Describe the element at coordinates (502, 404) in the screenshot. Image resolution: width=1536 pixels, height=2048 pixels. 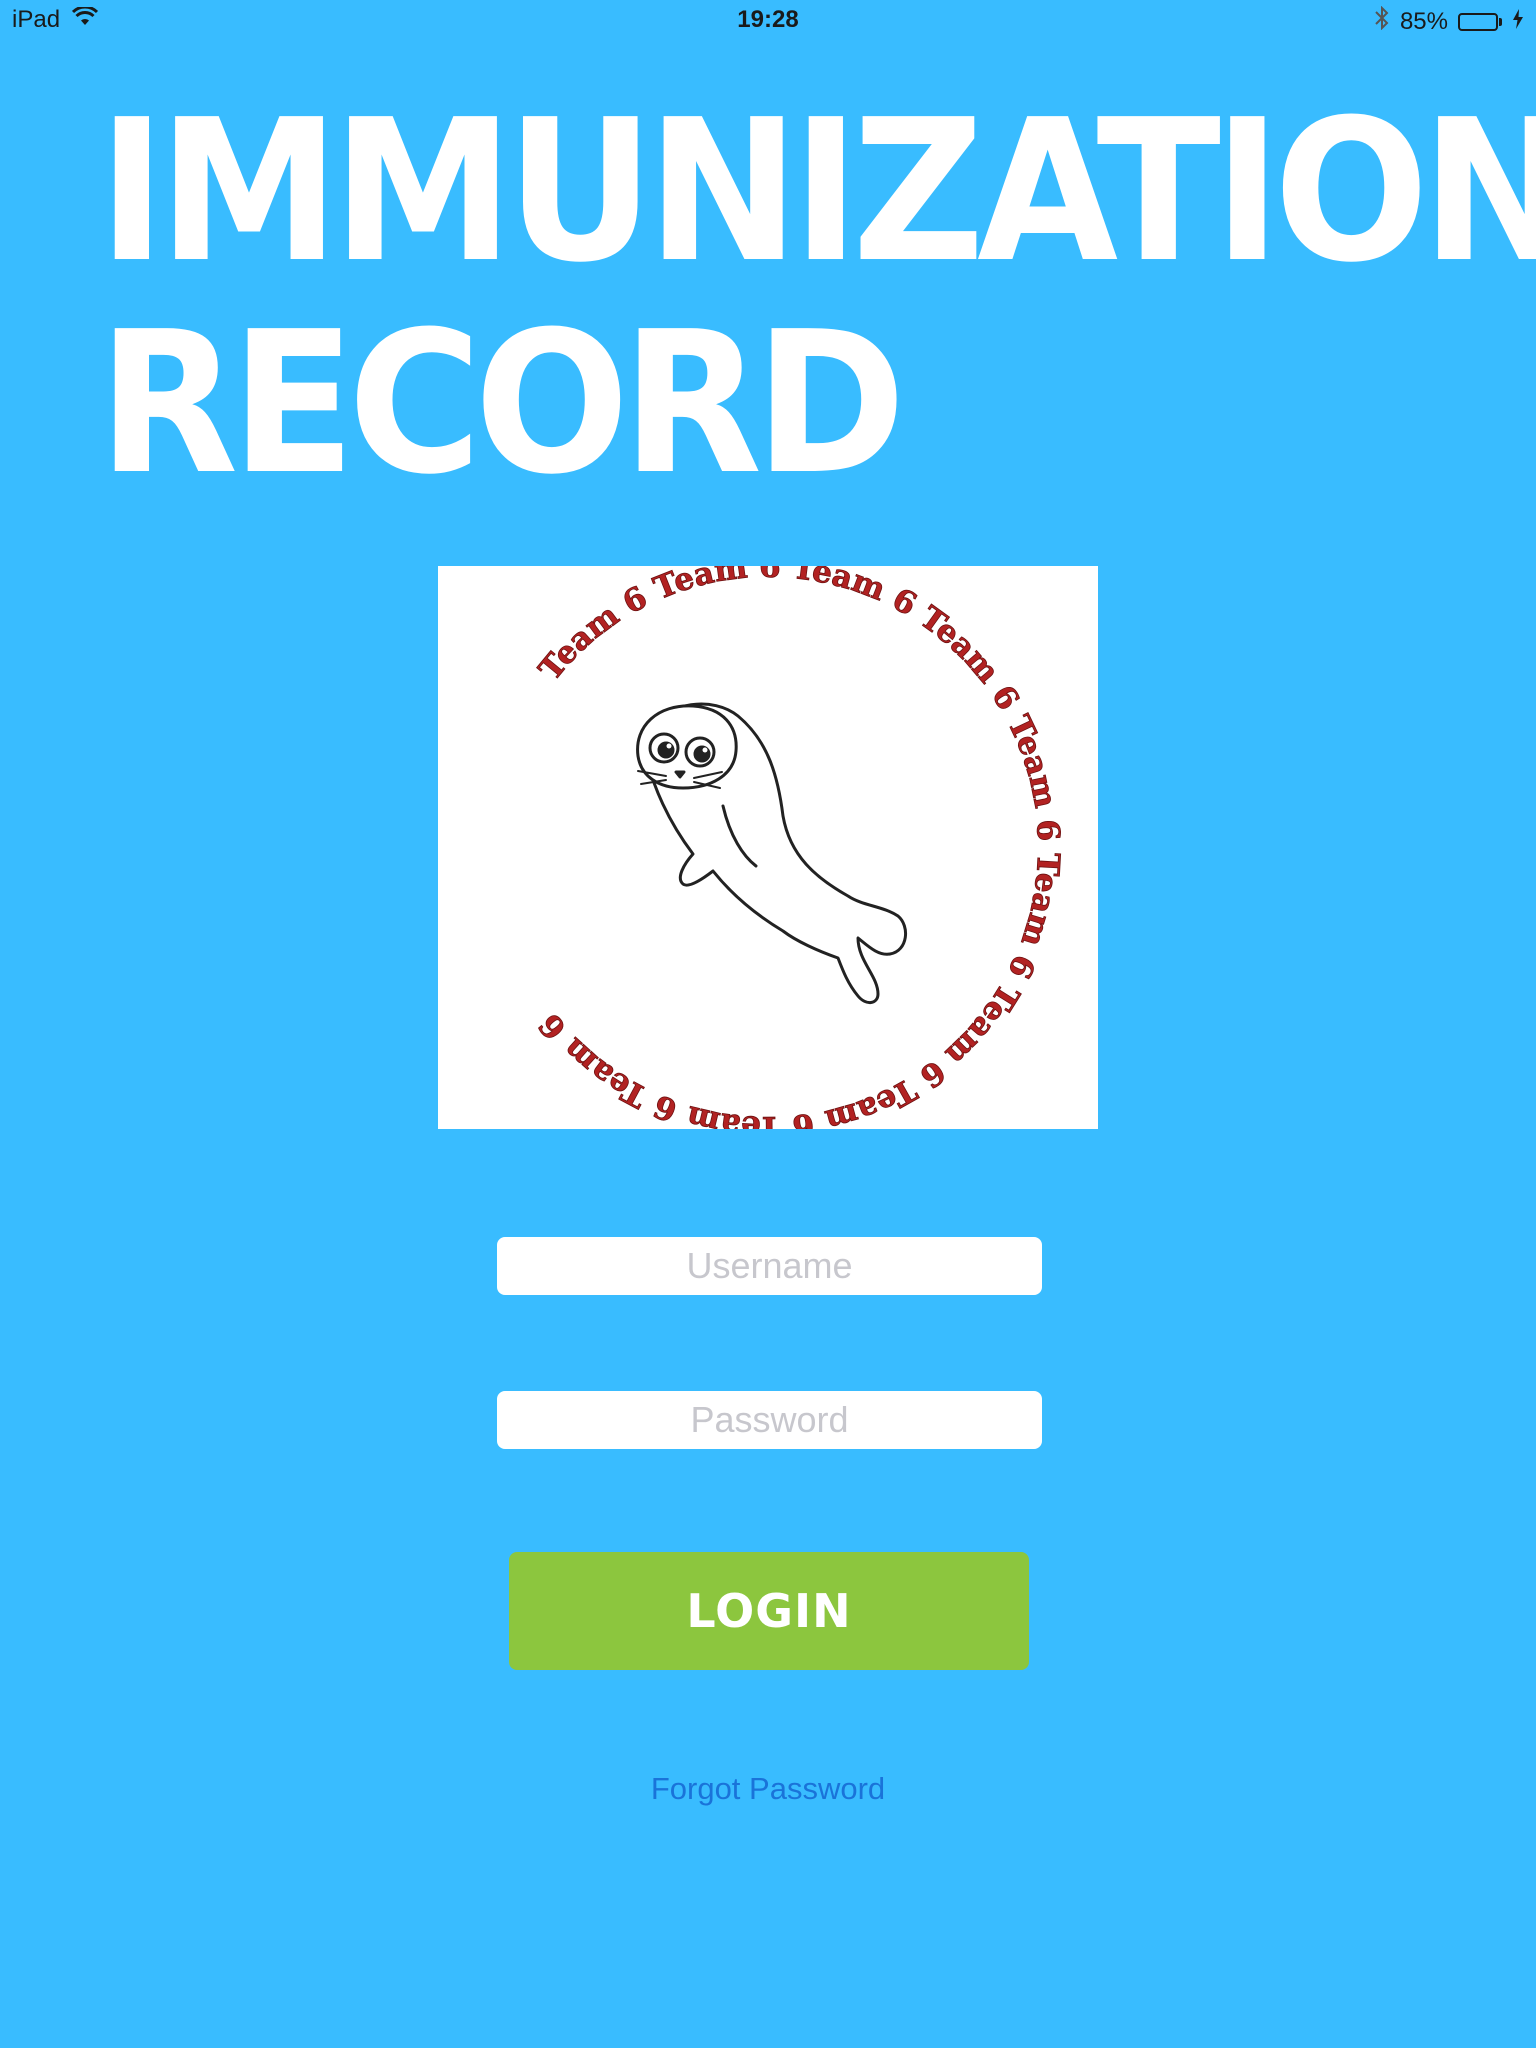
I see `app-title-line2: RECORD` at that location.